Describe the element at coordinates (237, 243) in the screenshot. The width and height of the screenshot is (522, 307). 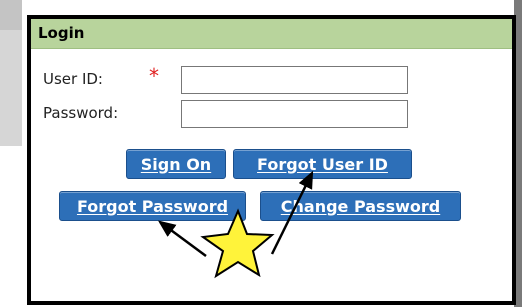
I see `star-icon` at that location.